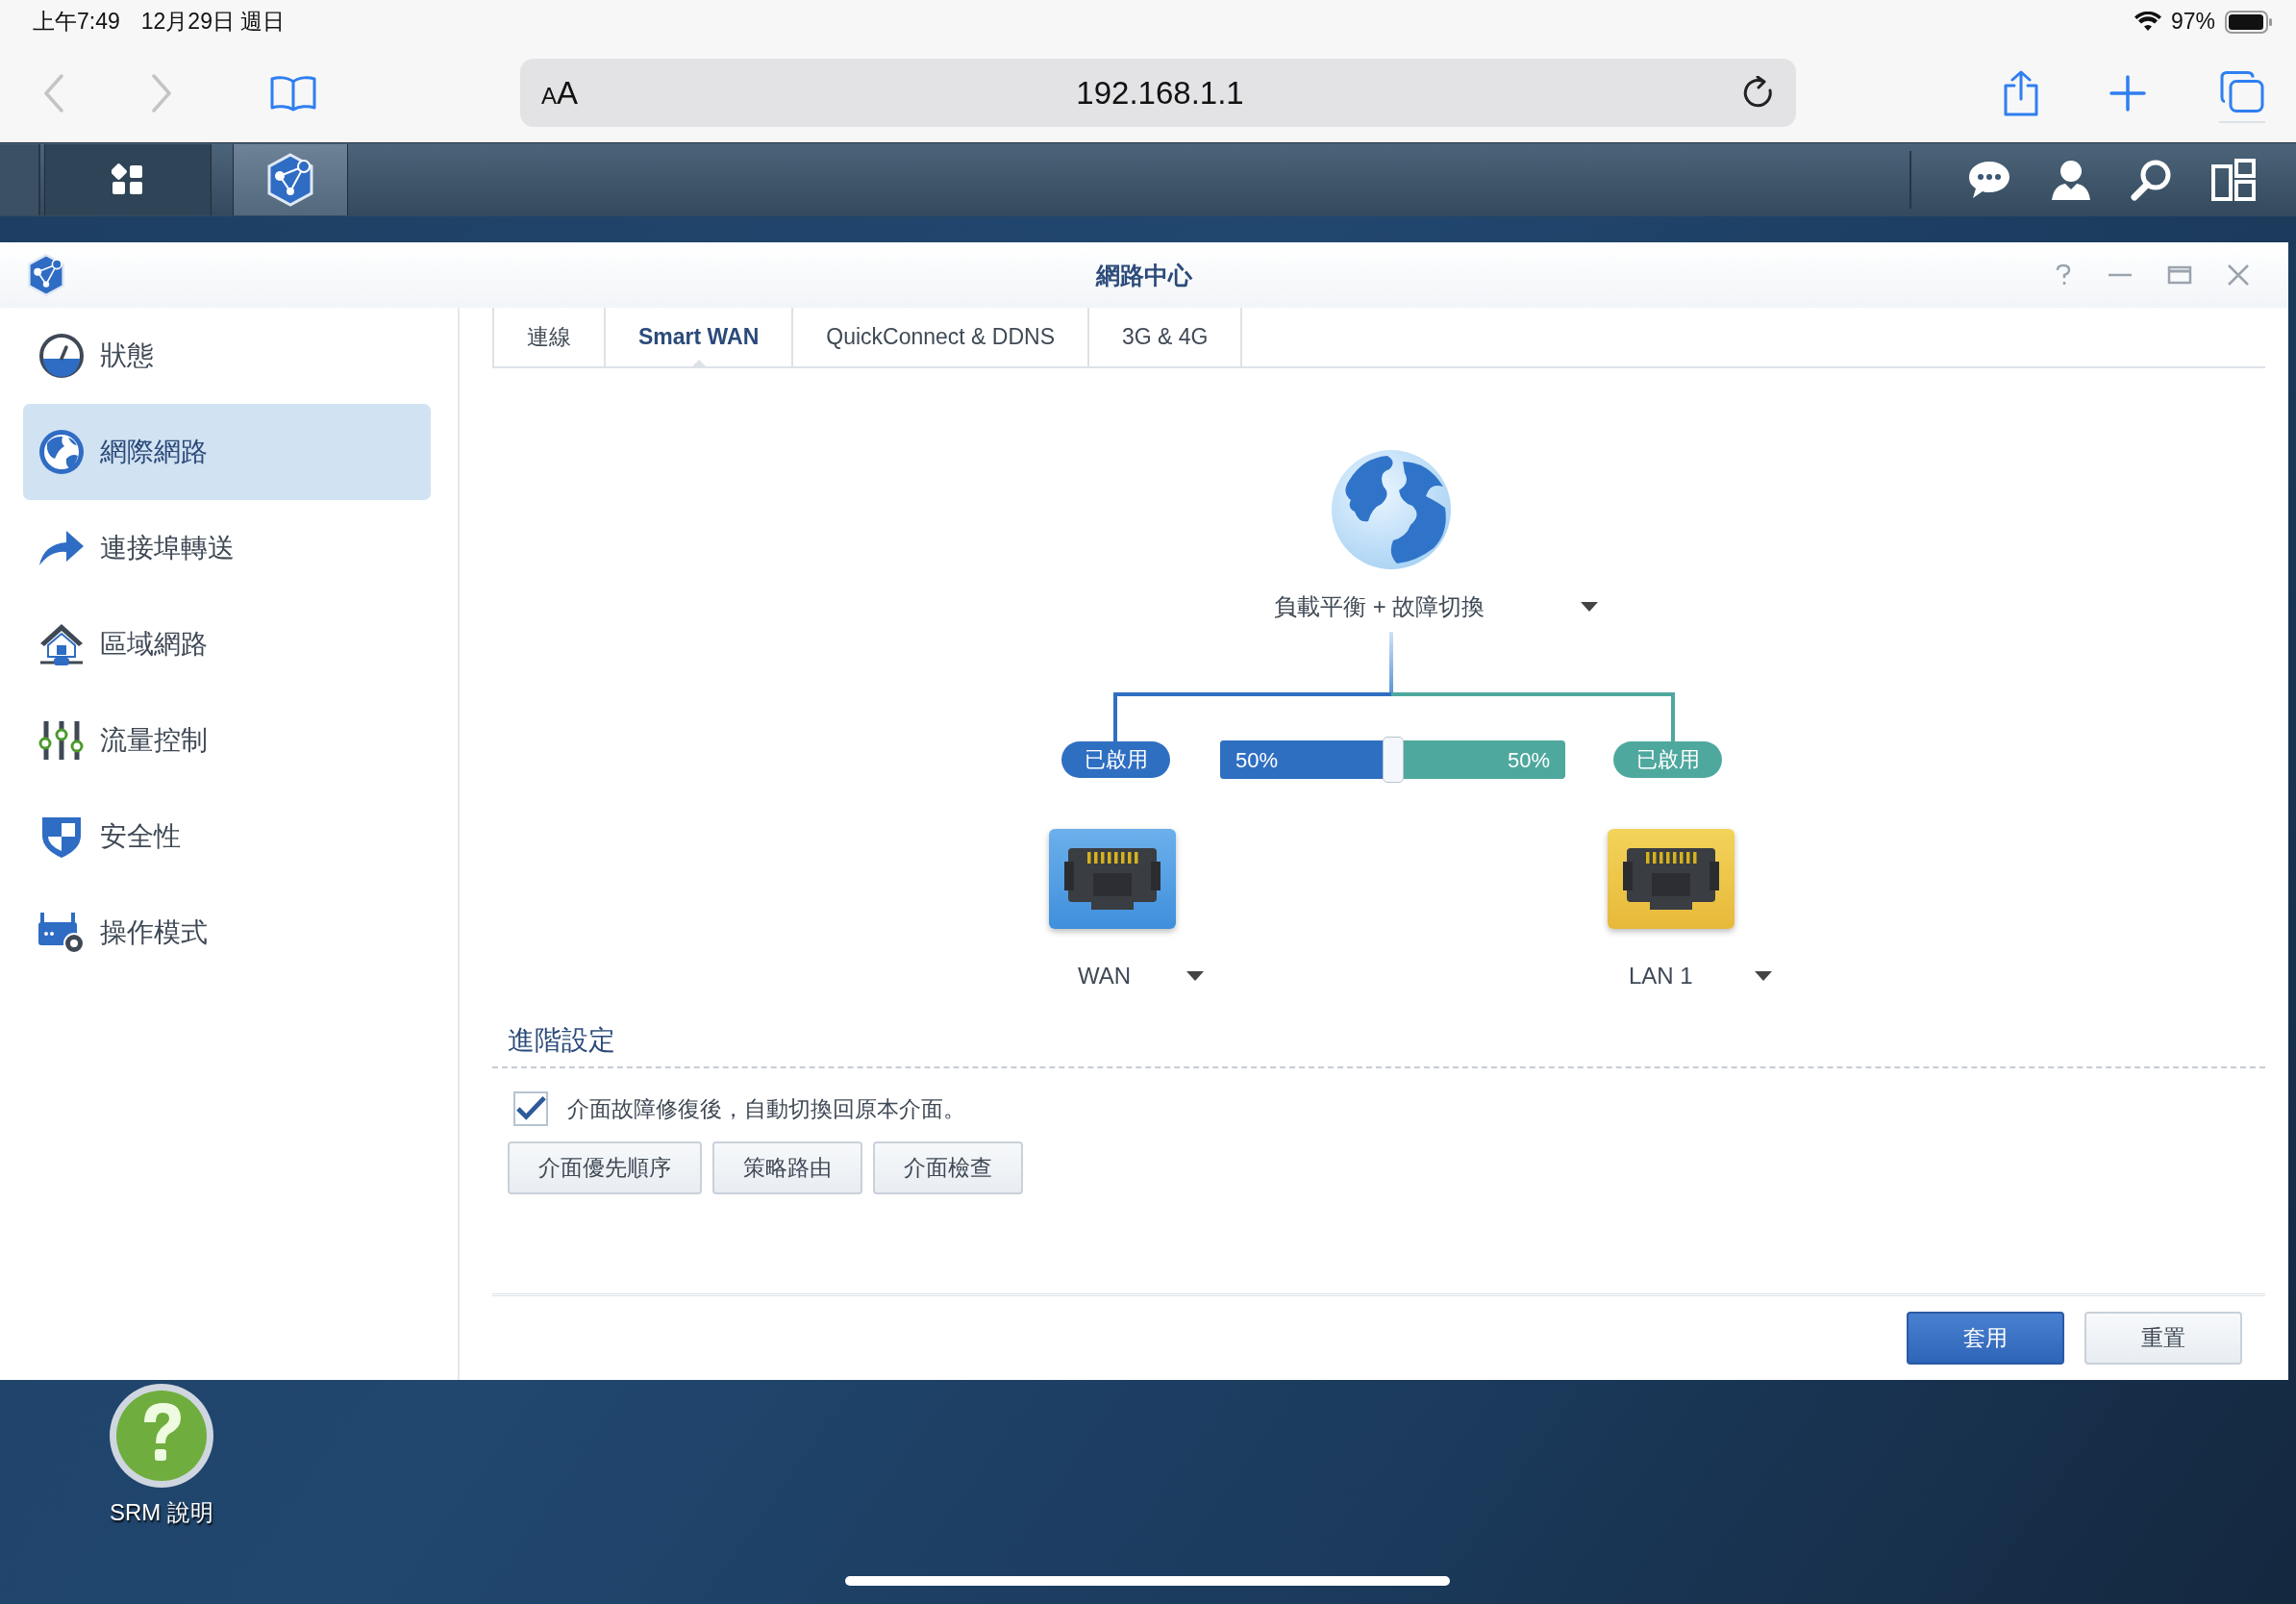 The width and height of the screenshot is (2296, 1604). I want to click on shortcut-label: SRM 說明, so click(161, 1512).